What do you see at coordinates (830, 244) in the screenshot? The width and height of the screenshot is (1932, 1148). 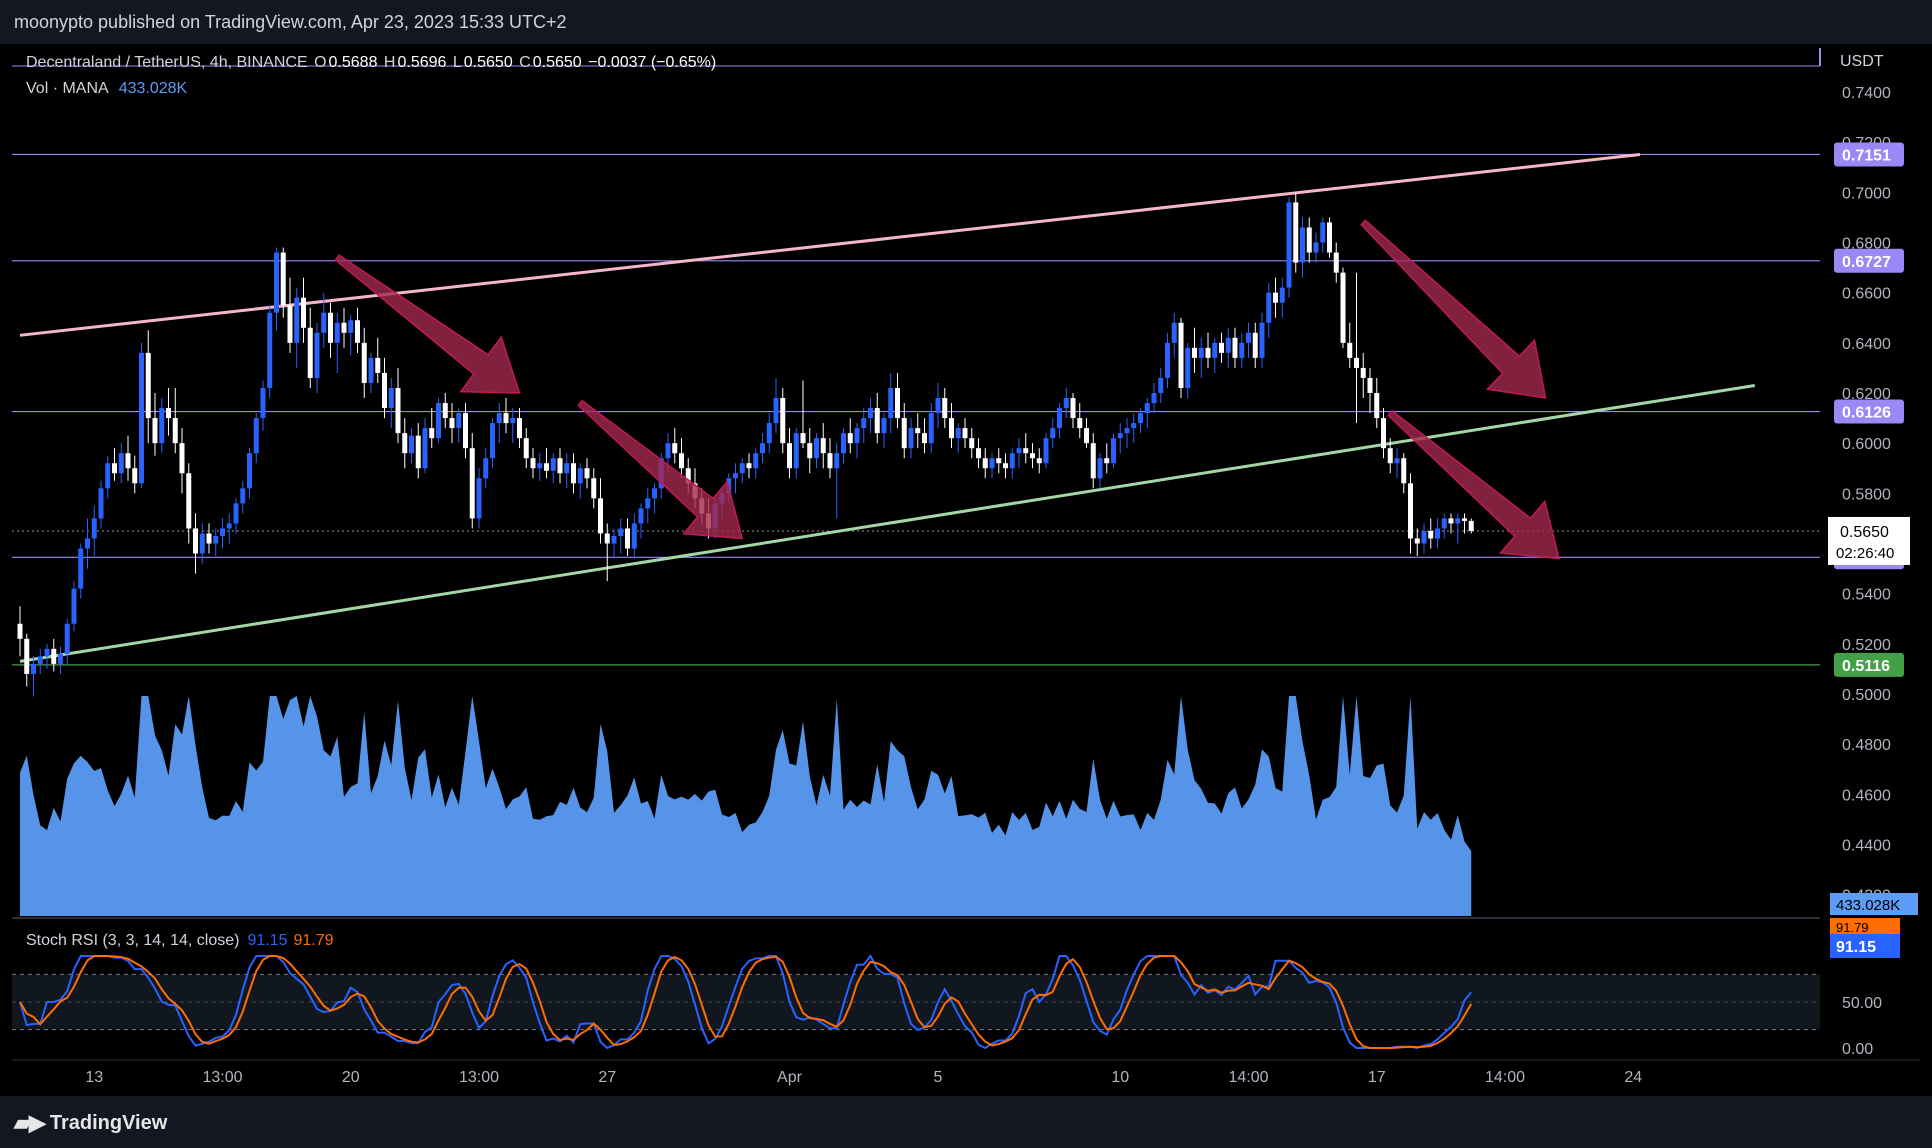 I see `channel-upper-line` at bounding box center [830, 244].